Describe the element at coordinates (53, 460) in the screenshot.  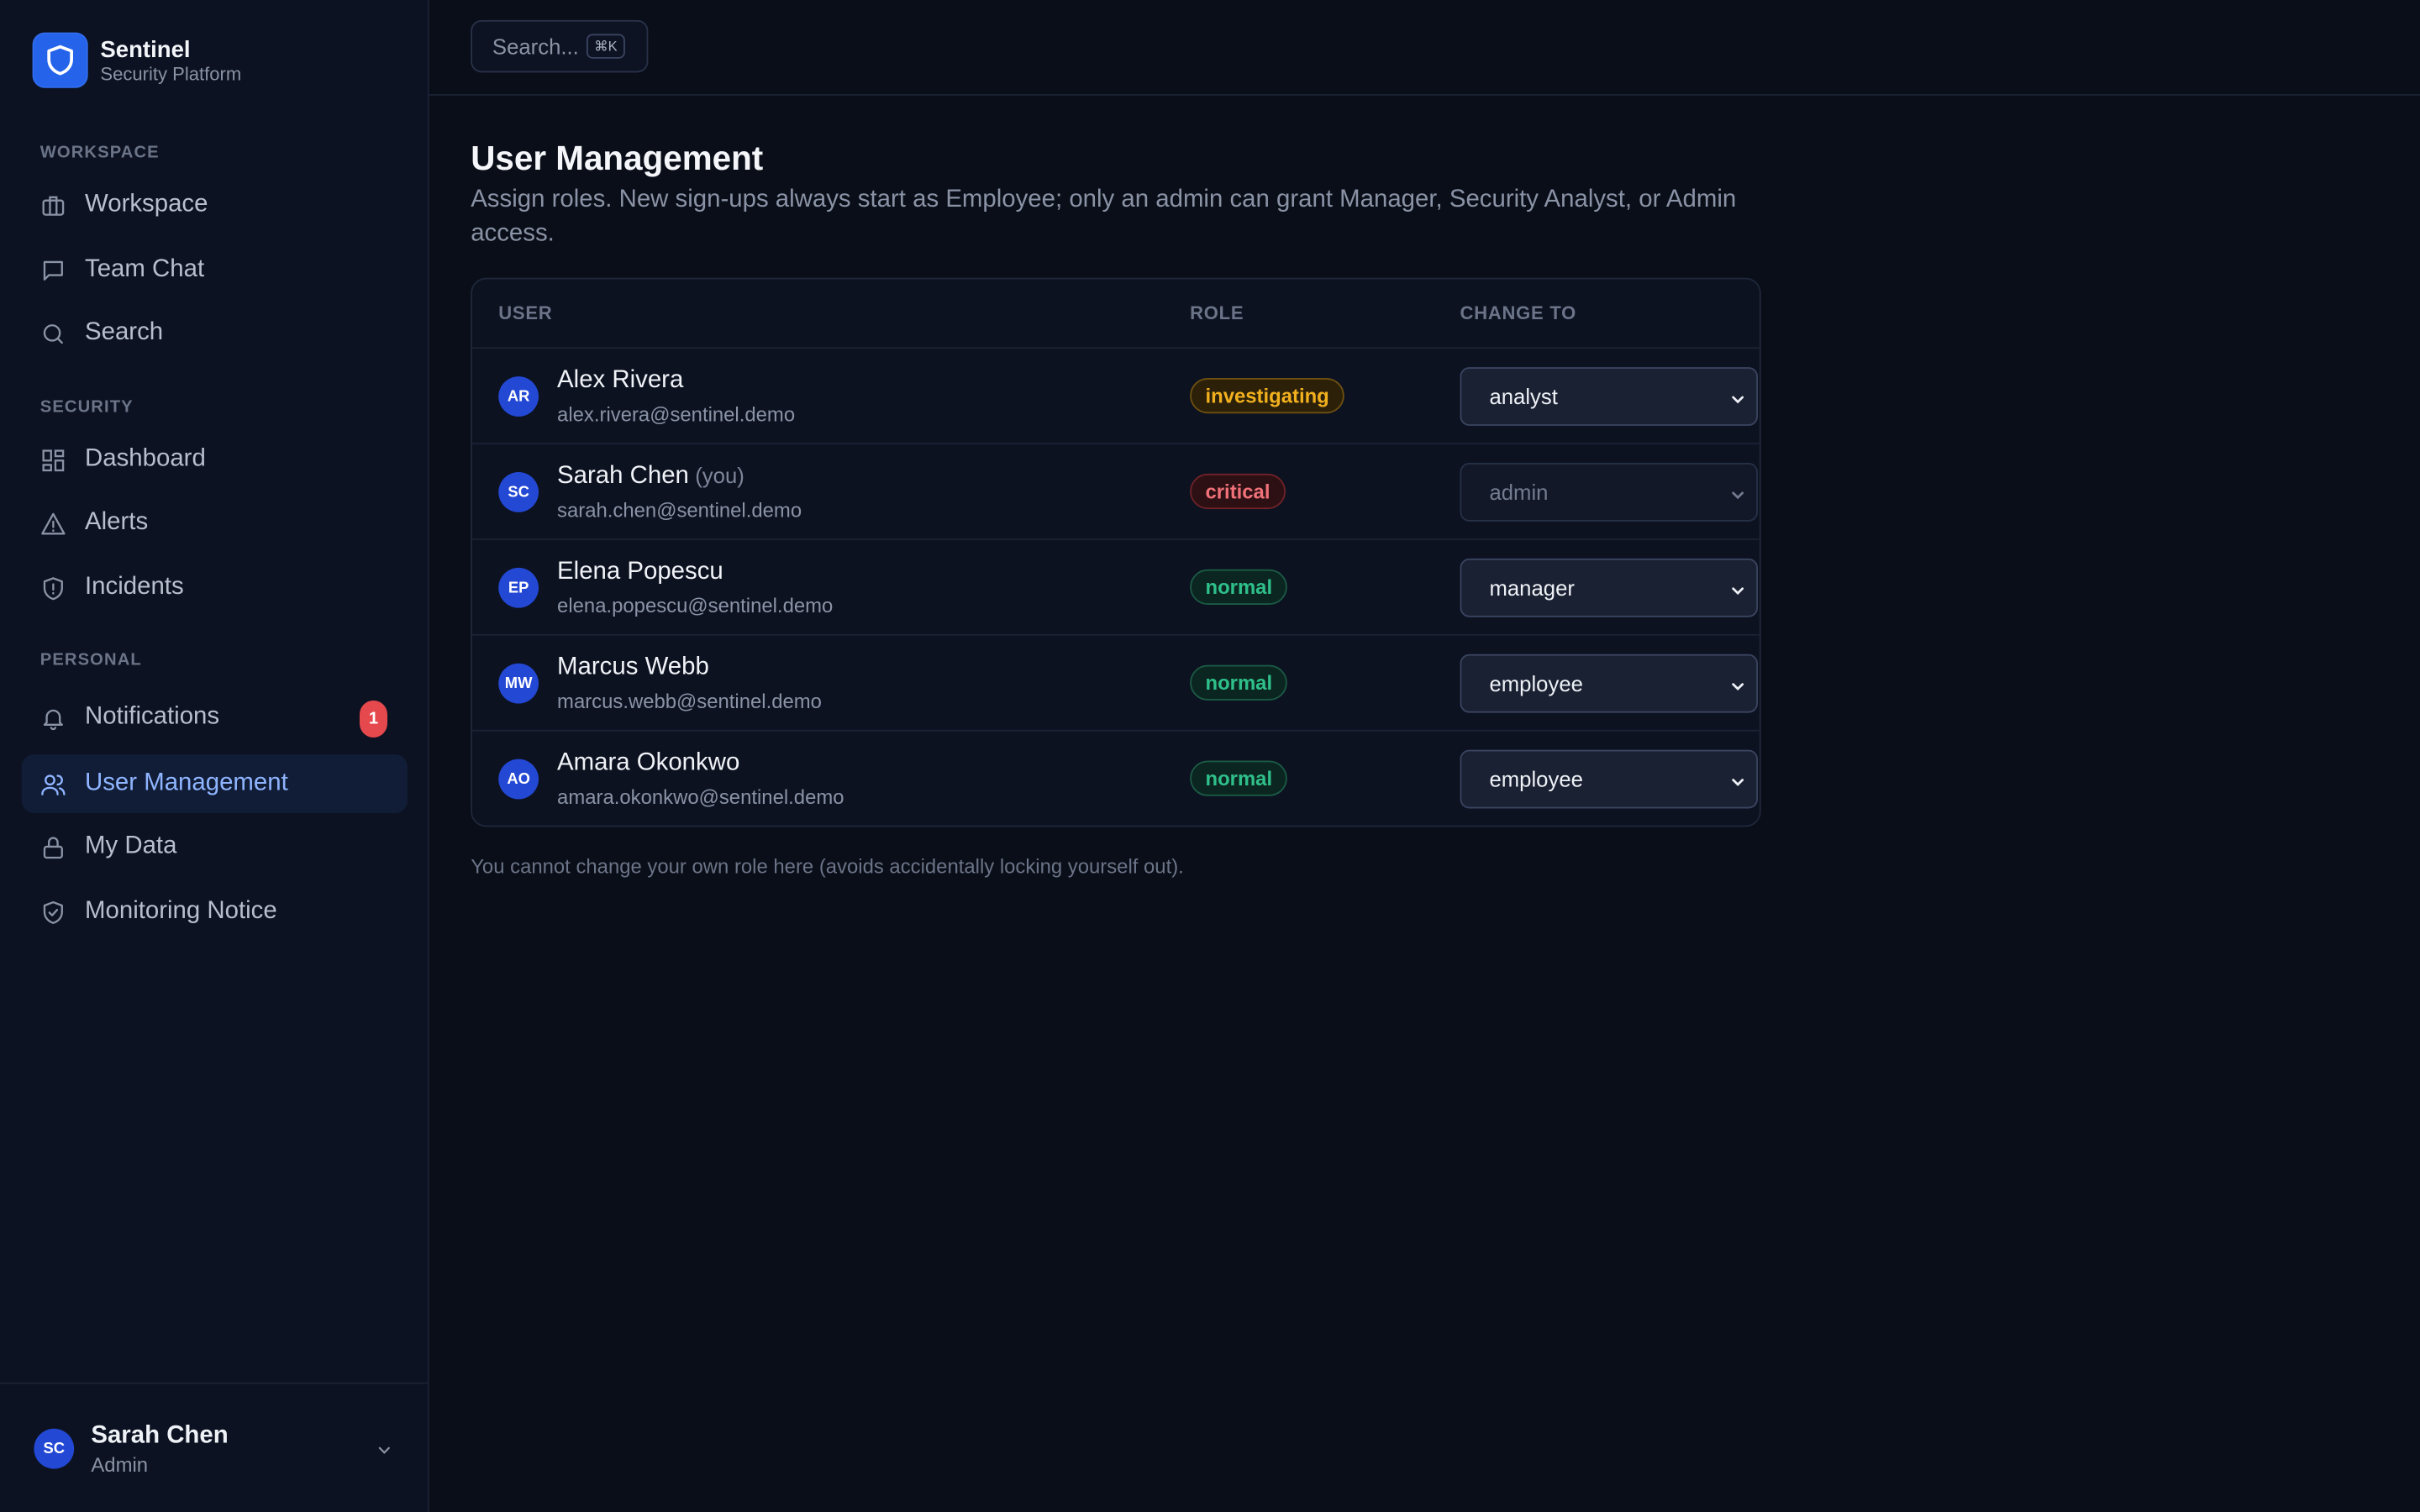
I see `dashboard-icon` at that location.